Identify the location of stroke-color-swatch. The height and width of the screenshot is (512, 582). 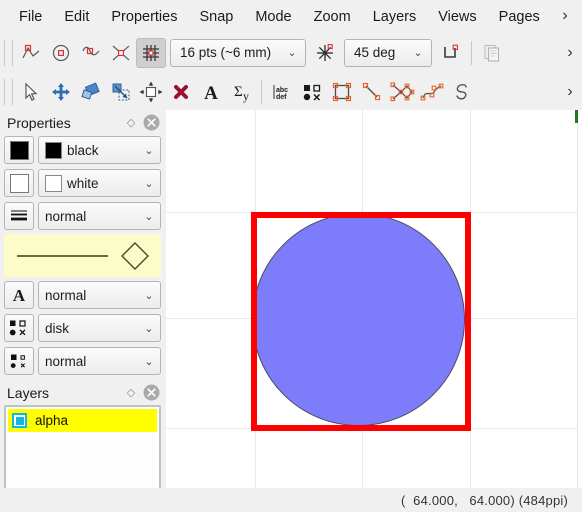
(53, 150).